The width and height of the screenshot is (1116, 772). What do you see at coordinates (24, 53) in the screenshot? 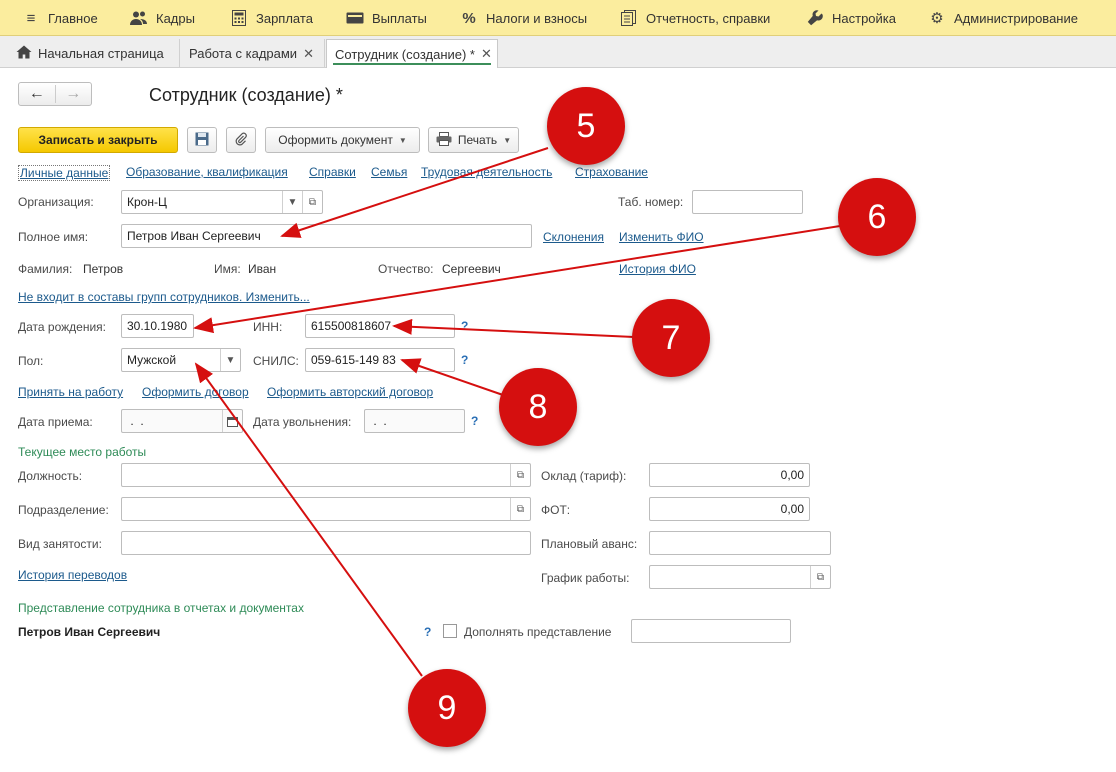
I see `home-icon` at bounding box center [24, 53].